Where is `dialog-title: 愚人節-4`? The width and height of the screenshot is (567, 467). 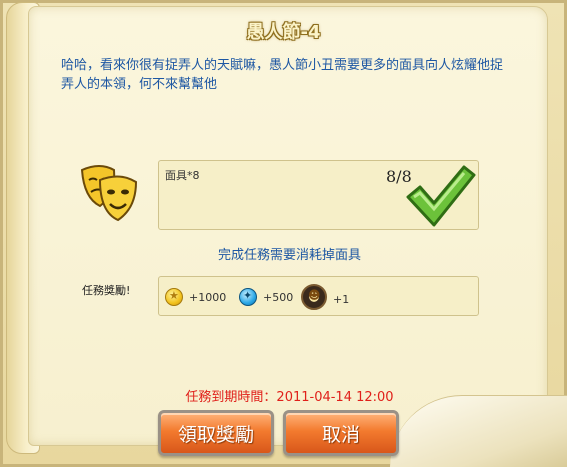
dialog-title: 愚人節-4 is located at coordinates (283, 32).